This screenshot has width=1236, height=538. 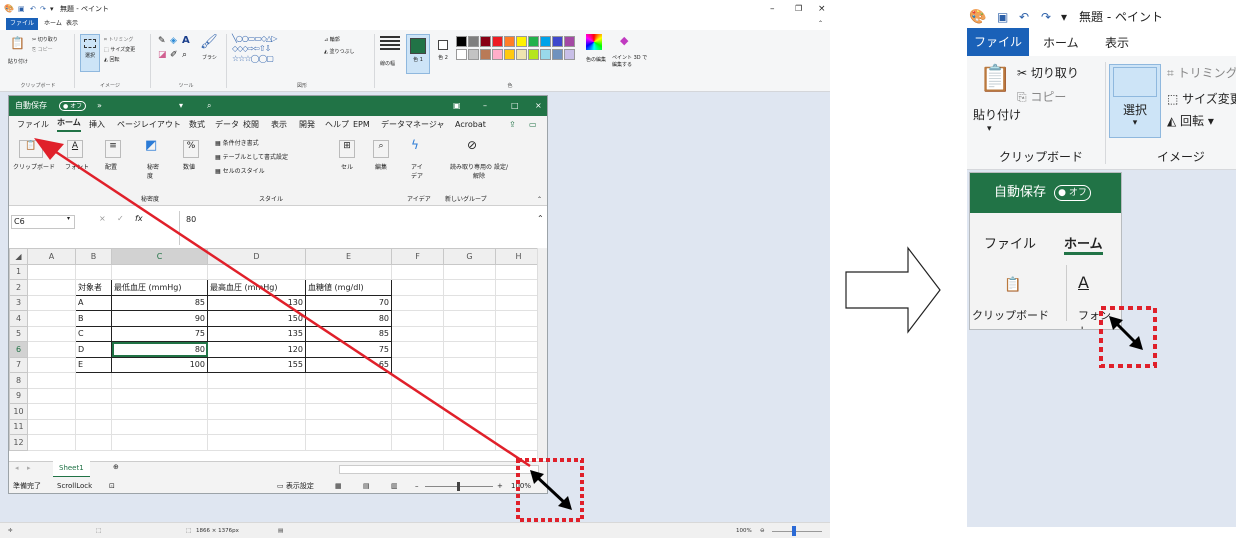 What do you see at coordinates (893, 290) in the screenshot?
I see `right-arrow-icon` at bounding box center [893, 290].